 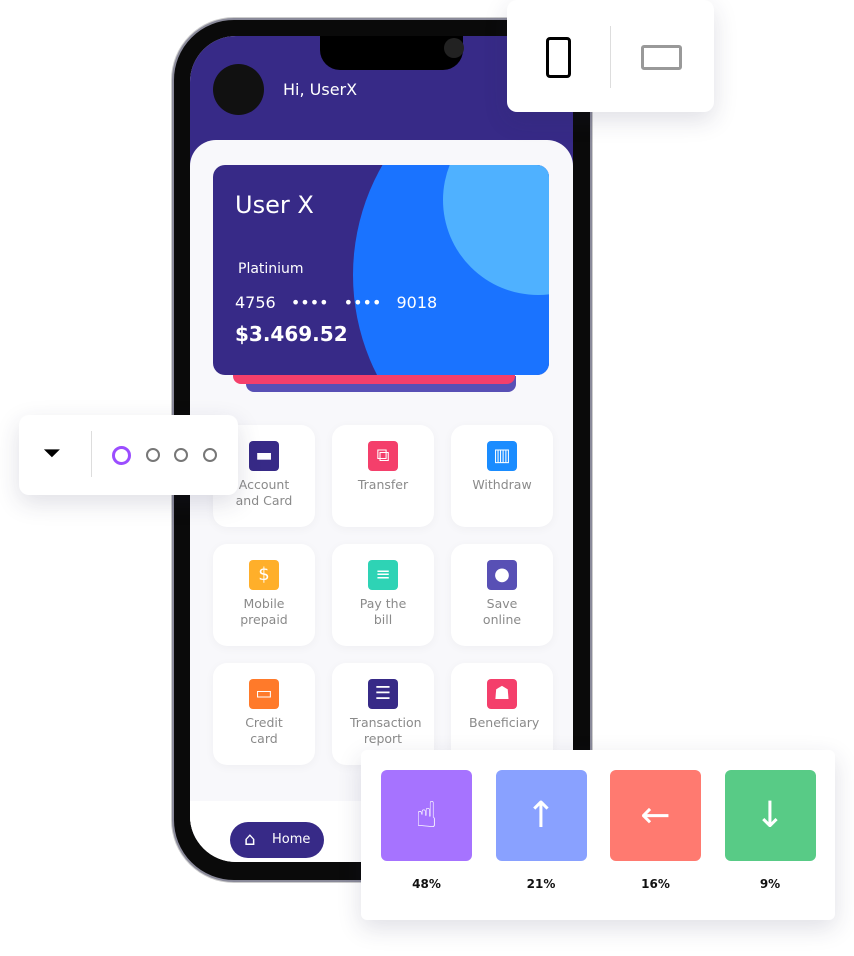 I want to click on stat-button: ←, so click(x=655, y=815).